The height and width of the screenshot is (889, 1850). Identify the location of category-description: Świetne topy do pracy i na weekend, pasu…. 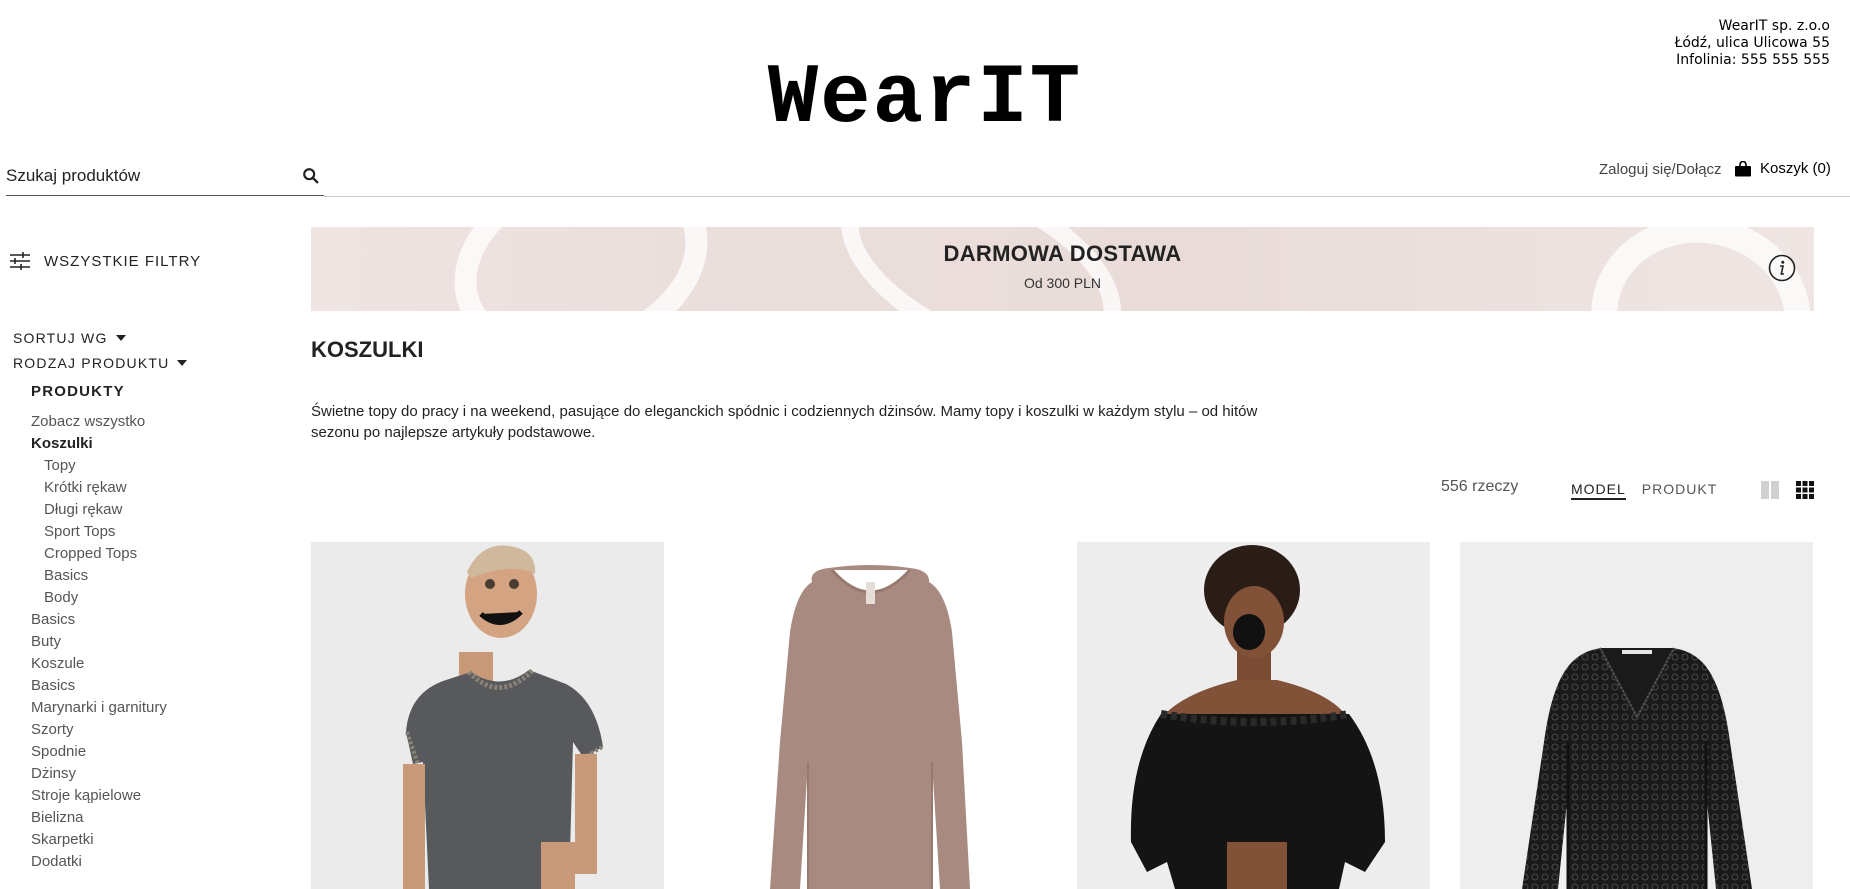
(784, 422).